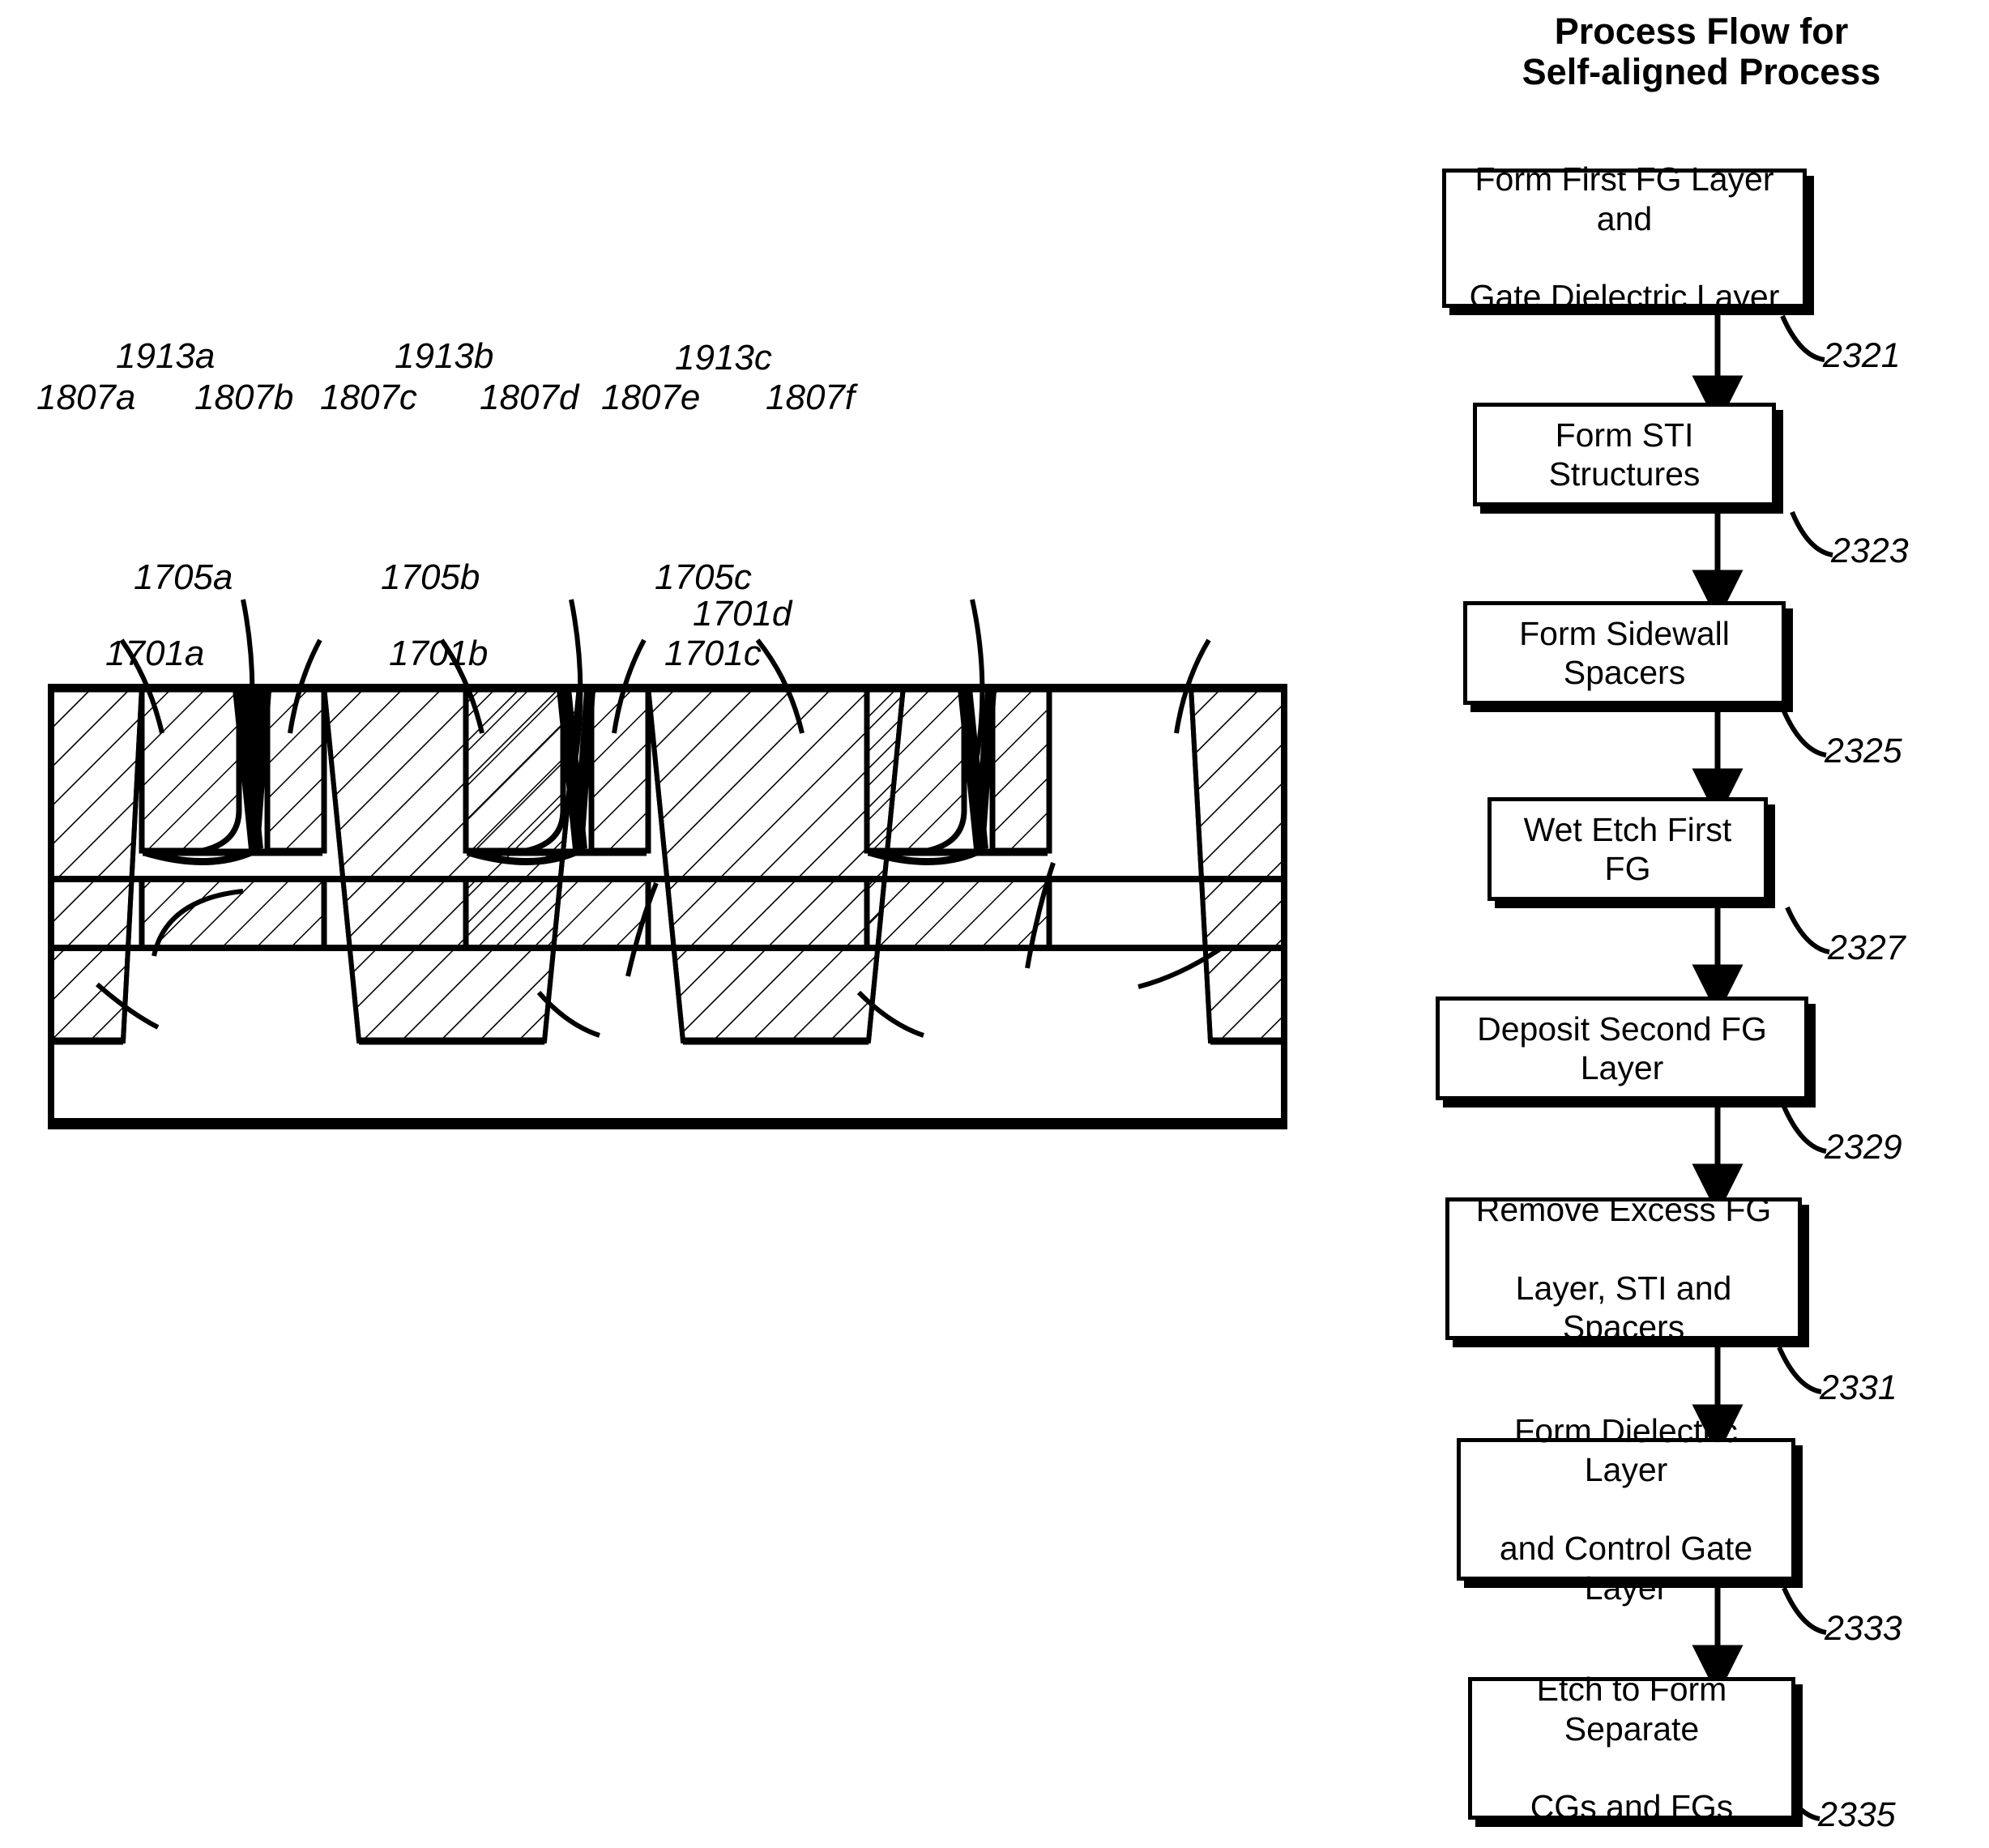 The image size is (1989, 1848). I want to click on ref-2335: 2335, so click(1857, 1814).